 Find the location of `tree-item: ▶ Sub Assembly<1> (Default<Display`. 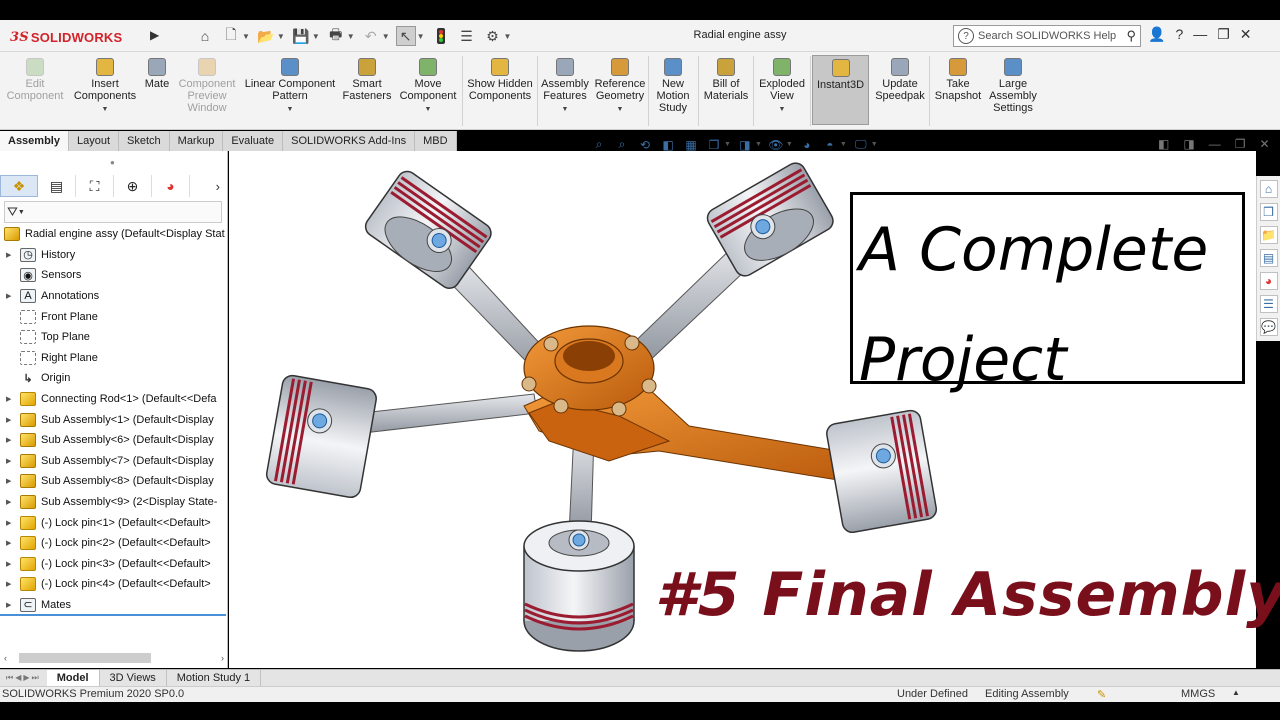

tree-item: ▶ Sub Assembly<1> (Default<Display is located at coordinates (114, 419).